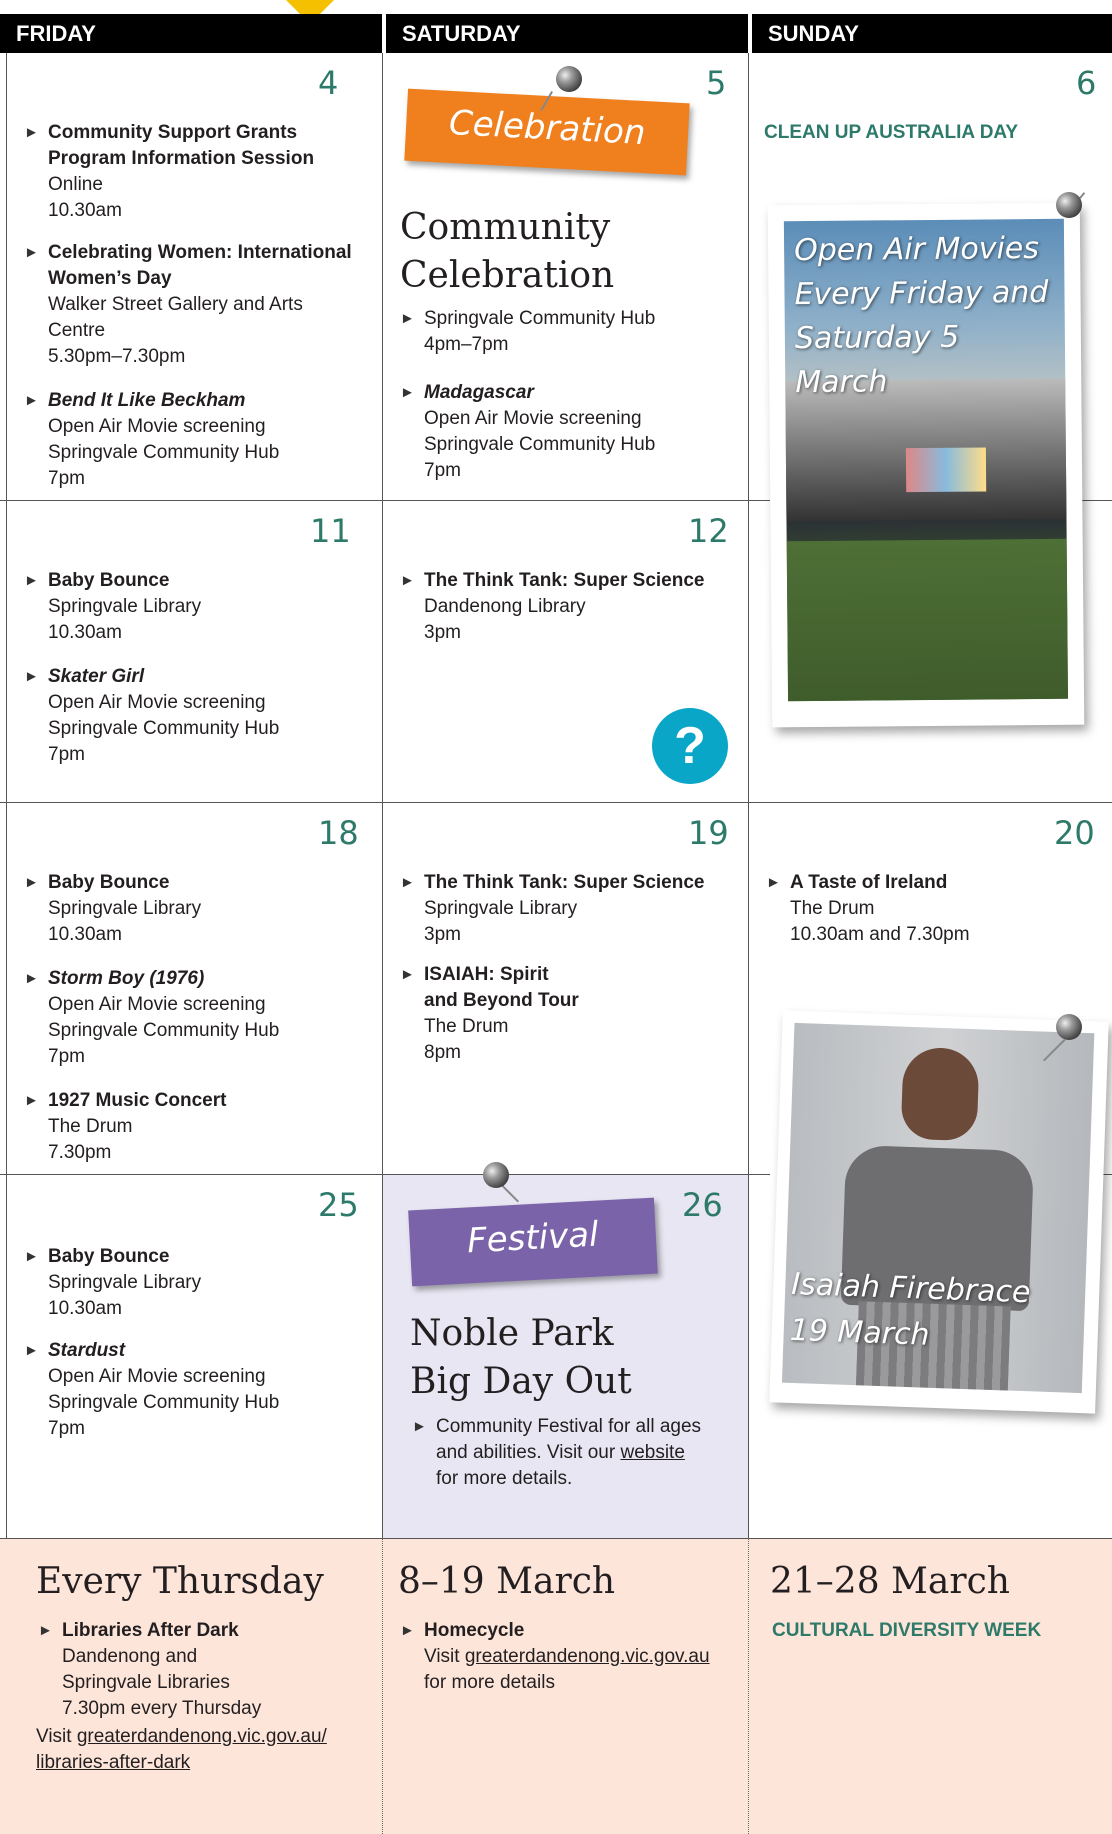  What do you see at coordinates (507, 251) in the screenshot?
I see `community-celebration-heading: Community Celebration` at bounding box center [507, 251].